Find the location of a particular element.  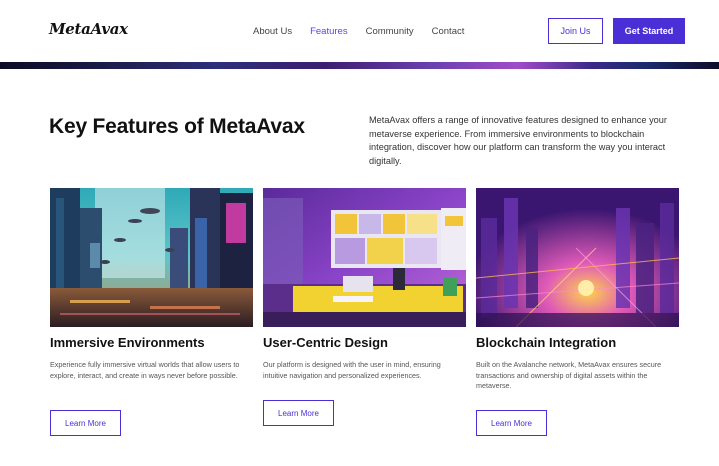

nav-link-about: About Us is located at coordinates (272, 31).